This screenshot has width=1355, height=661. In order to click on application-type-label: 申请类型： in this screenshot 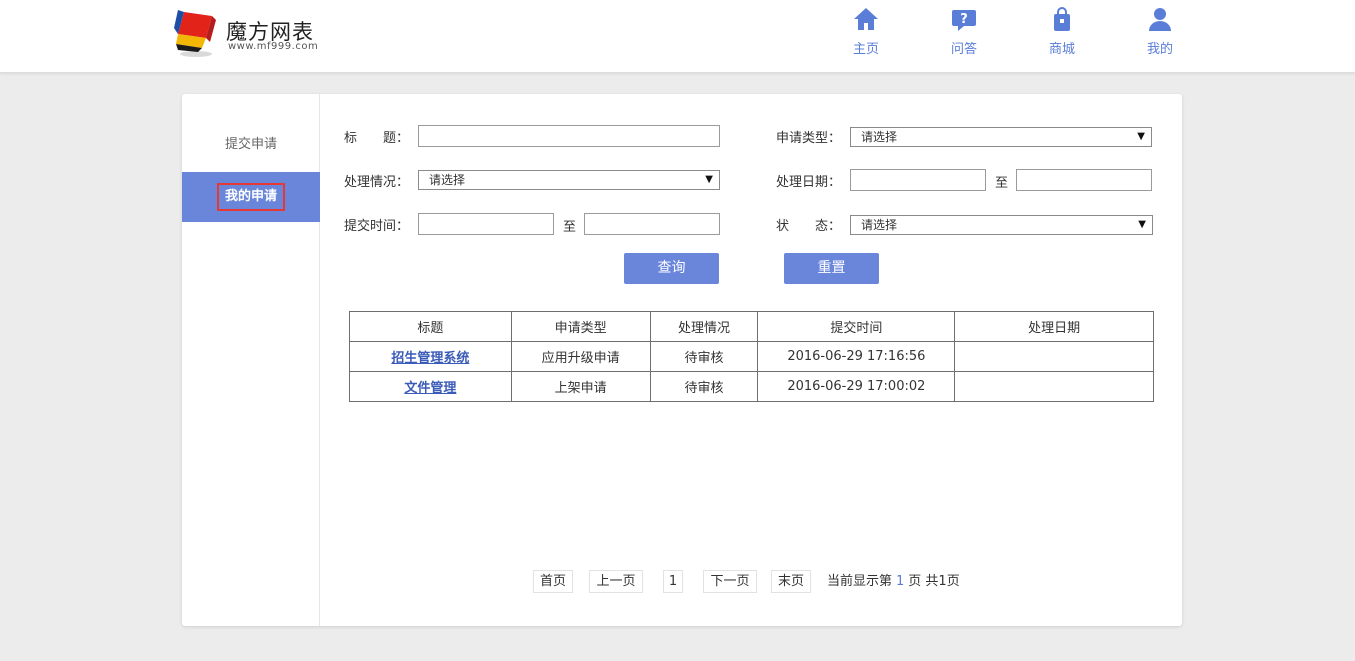, I will do `click(809, 138)`.